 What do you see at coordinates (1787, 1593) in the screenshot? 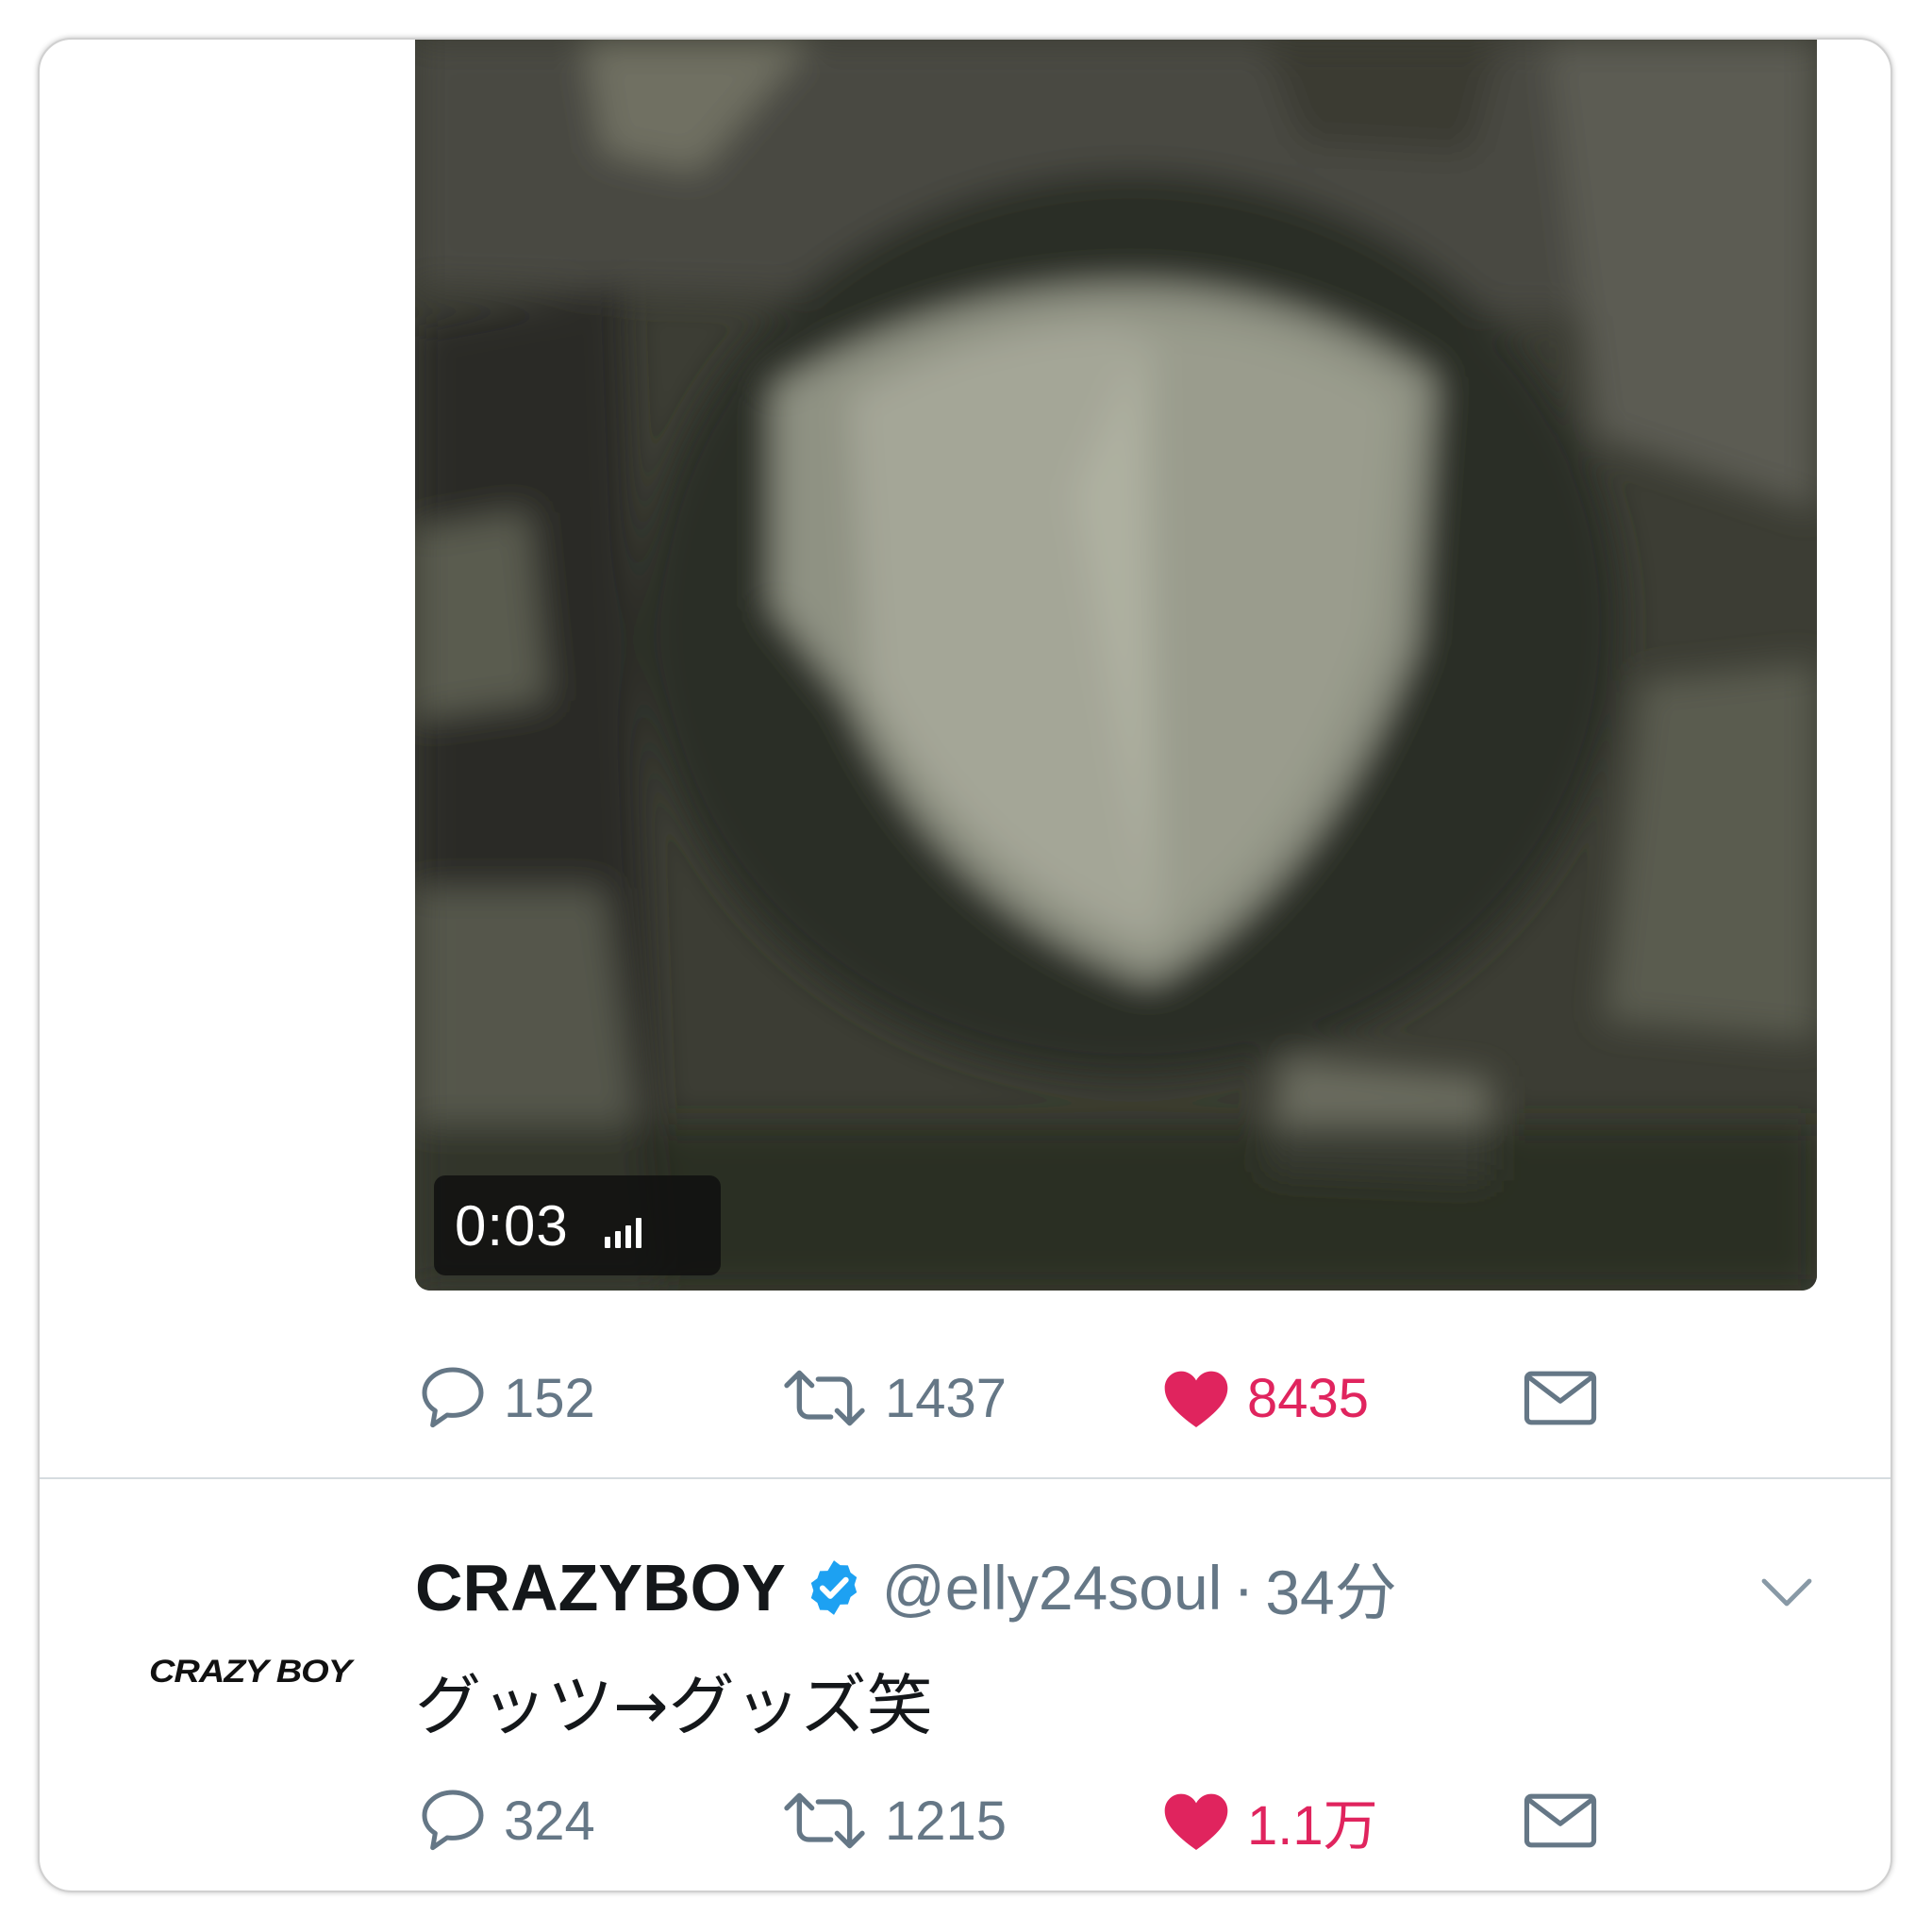
I see `chevron-down-icon` at bounding box center [1787, 1593].